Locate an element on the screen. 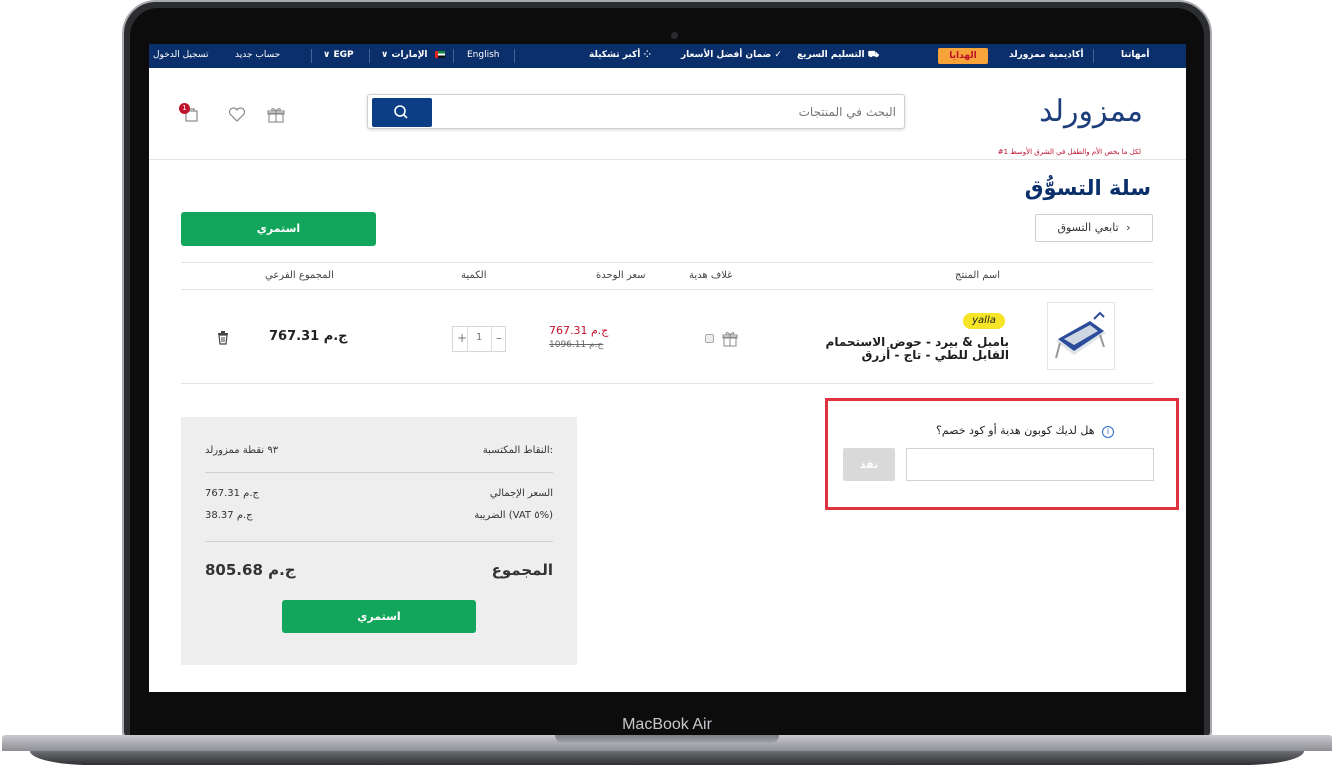  biggest-range-label: أكبر تشكيلة is located at coordinates (615, 55).